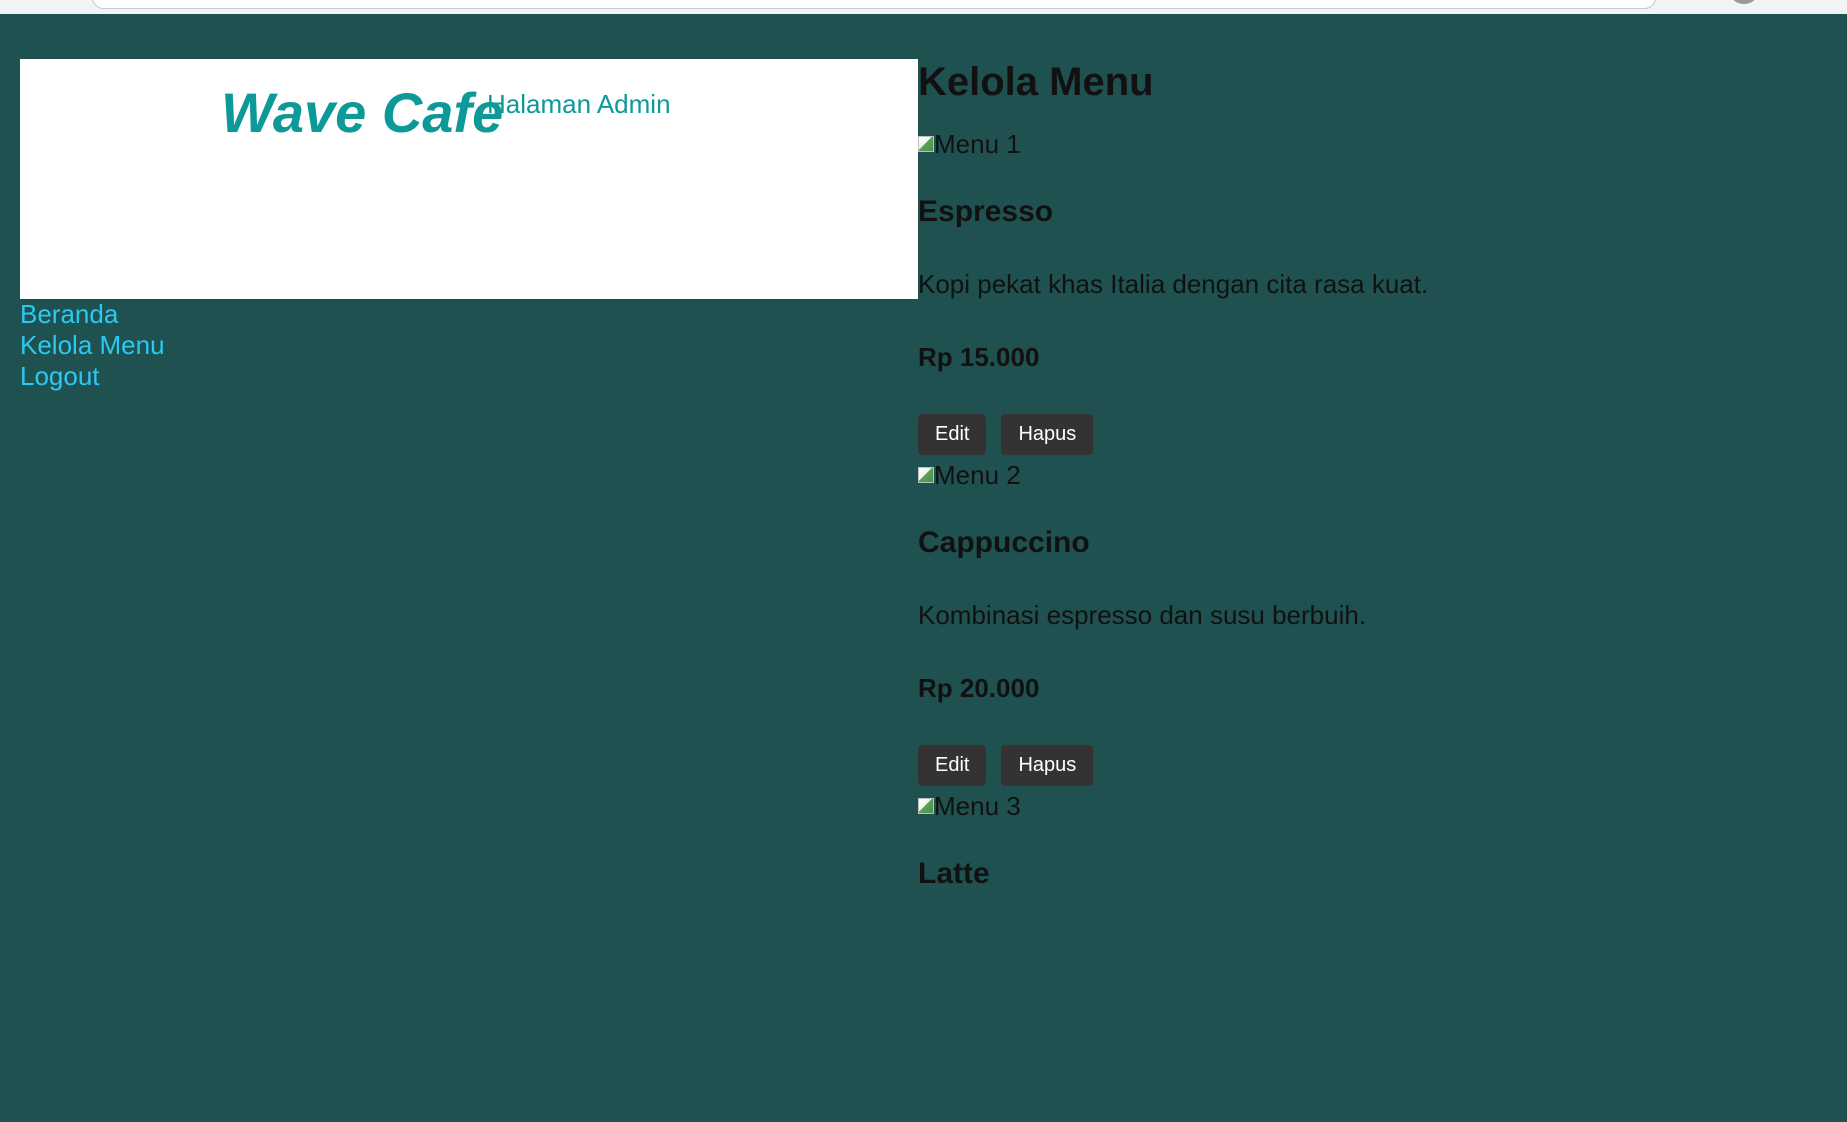 The height and width of the screenshot is (1122, 1847). What do you see at coordinates (1004, 542) in the screenshot?
I see `menu-name: Cappuccino` at bounding box center [1004, 542].